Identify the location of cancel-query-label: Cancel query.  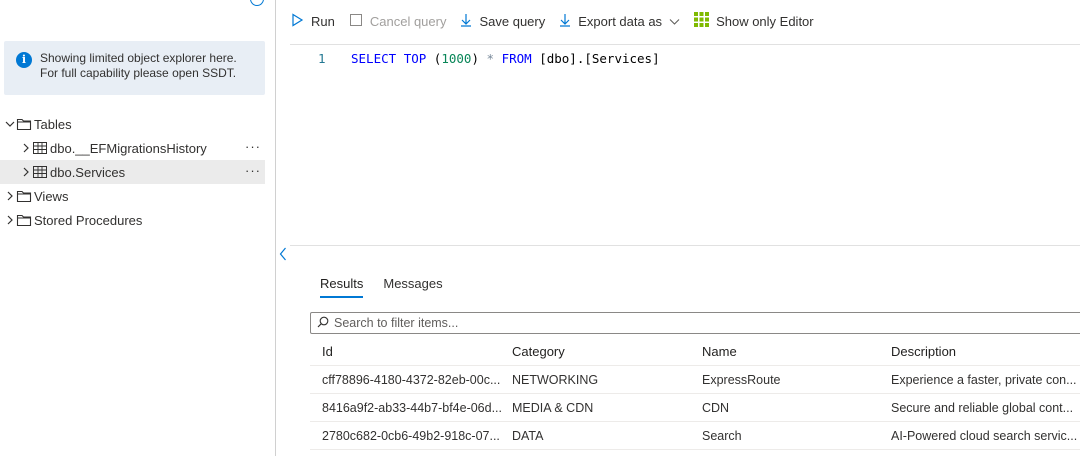
(408, 21).